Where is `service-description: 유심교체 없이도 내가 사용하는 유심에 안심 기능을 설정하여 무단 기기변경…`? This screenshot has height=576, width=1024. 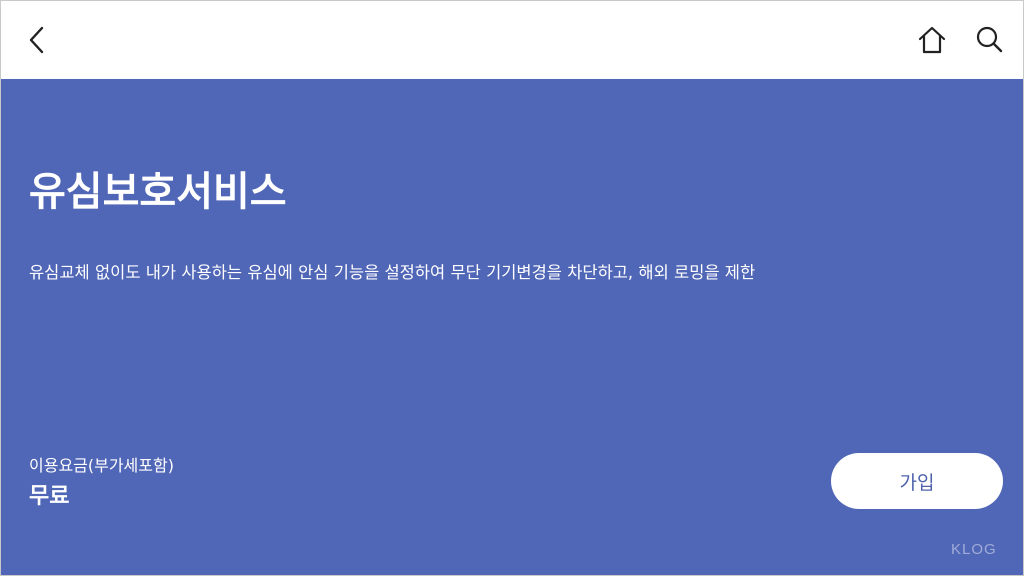
service-description: 유심교체 없이도 내가 사용하는 유심에 안심 기능을 설정하여 무단 기기변경… is located at coordinates (392, 272).